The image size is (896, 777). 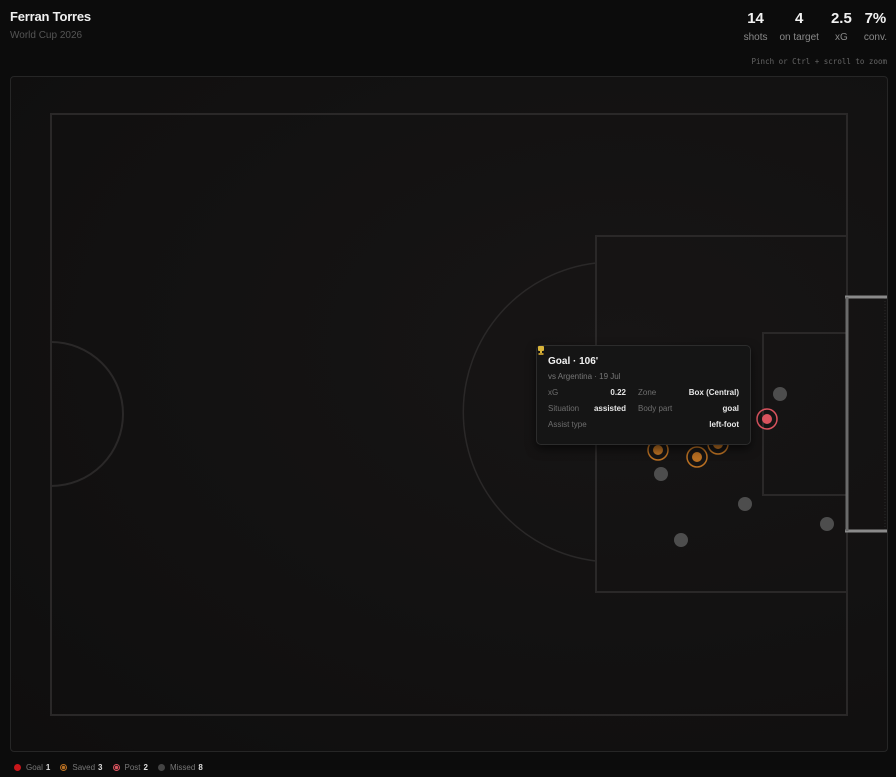 I want to click on legend-label: Goal, so click(x=34, y=767).